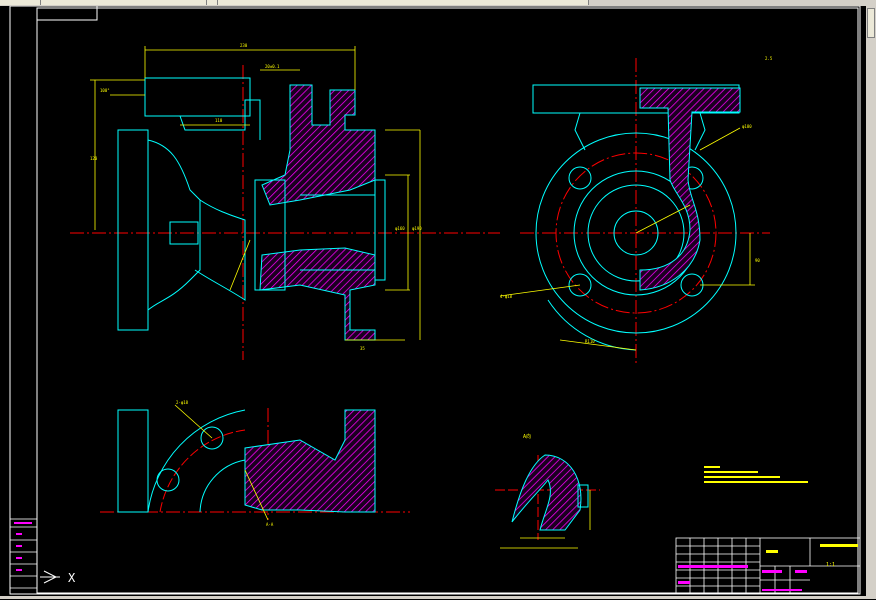 This screenshot has height=600, width=876. What do you see at coordinates (270, 524) in the screenshot?
I see `svg-text: A-A` at bounding box center [270, 524].